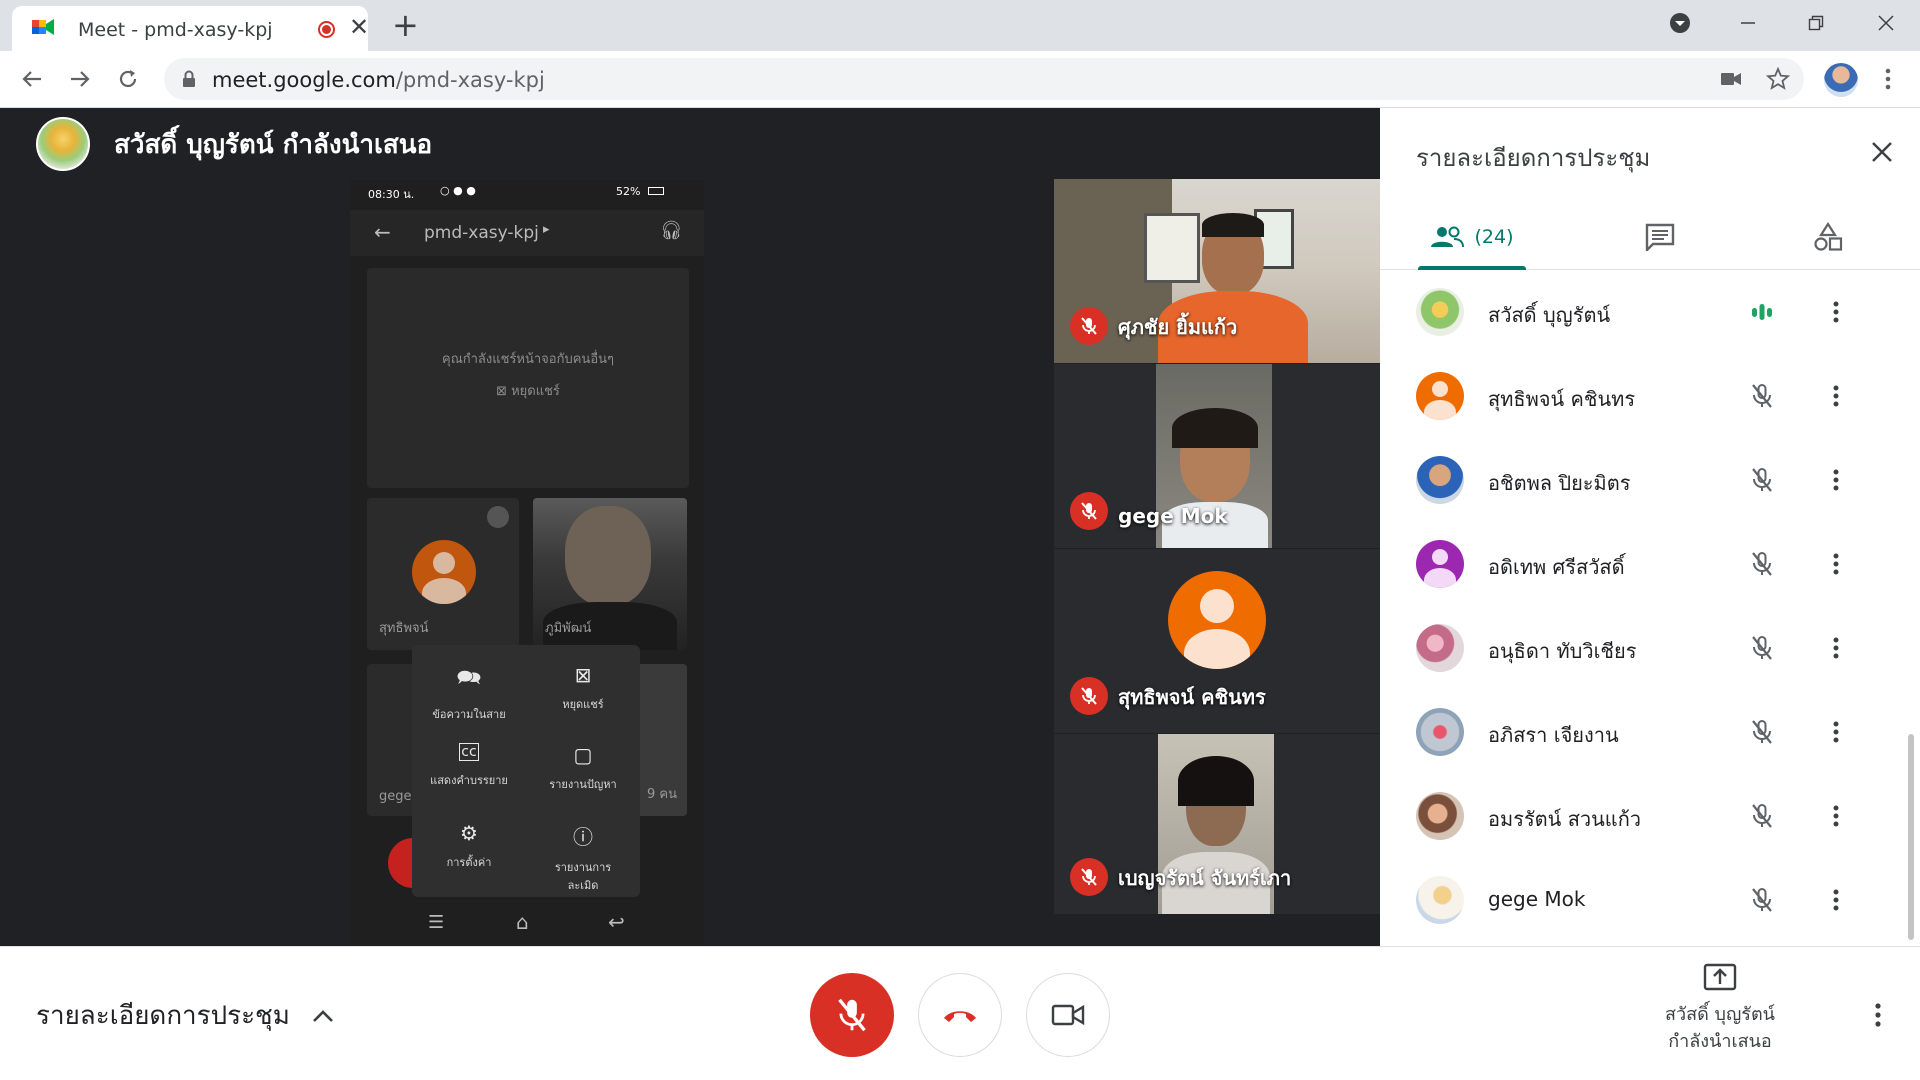 This screenshot has height=1080, width=1920. I want to click on restore-button, so click(1816, 22).